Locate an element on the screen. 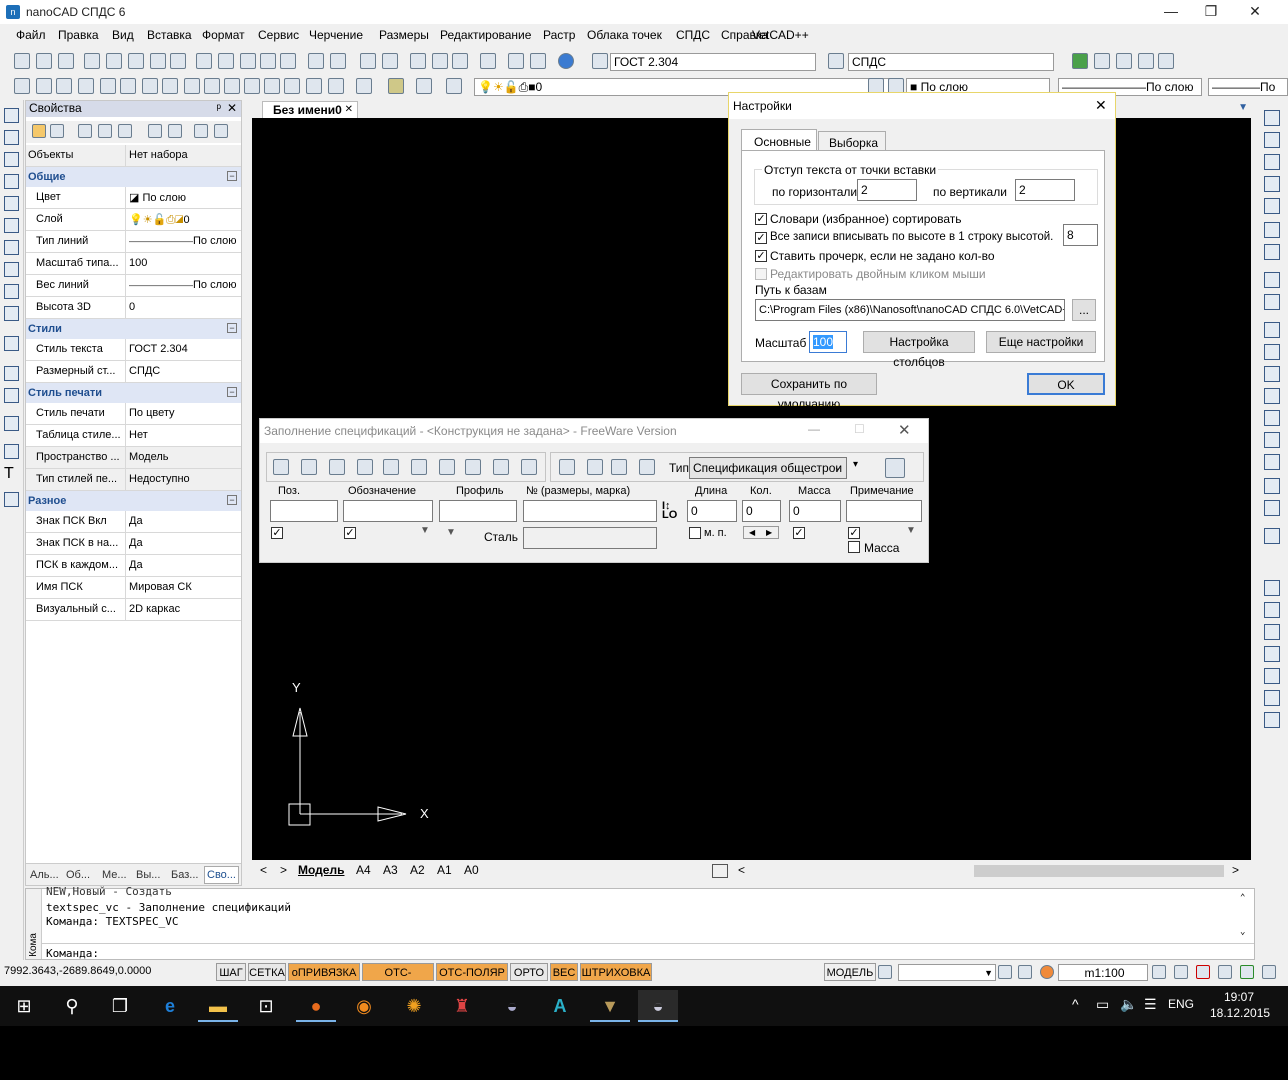 The width and height of the screenshot is (1288, 1080). property-row: Имя ПСК Мировая СК is located at coordinates (133, 588).